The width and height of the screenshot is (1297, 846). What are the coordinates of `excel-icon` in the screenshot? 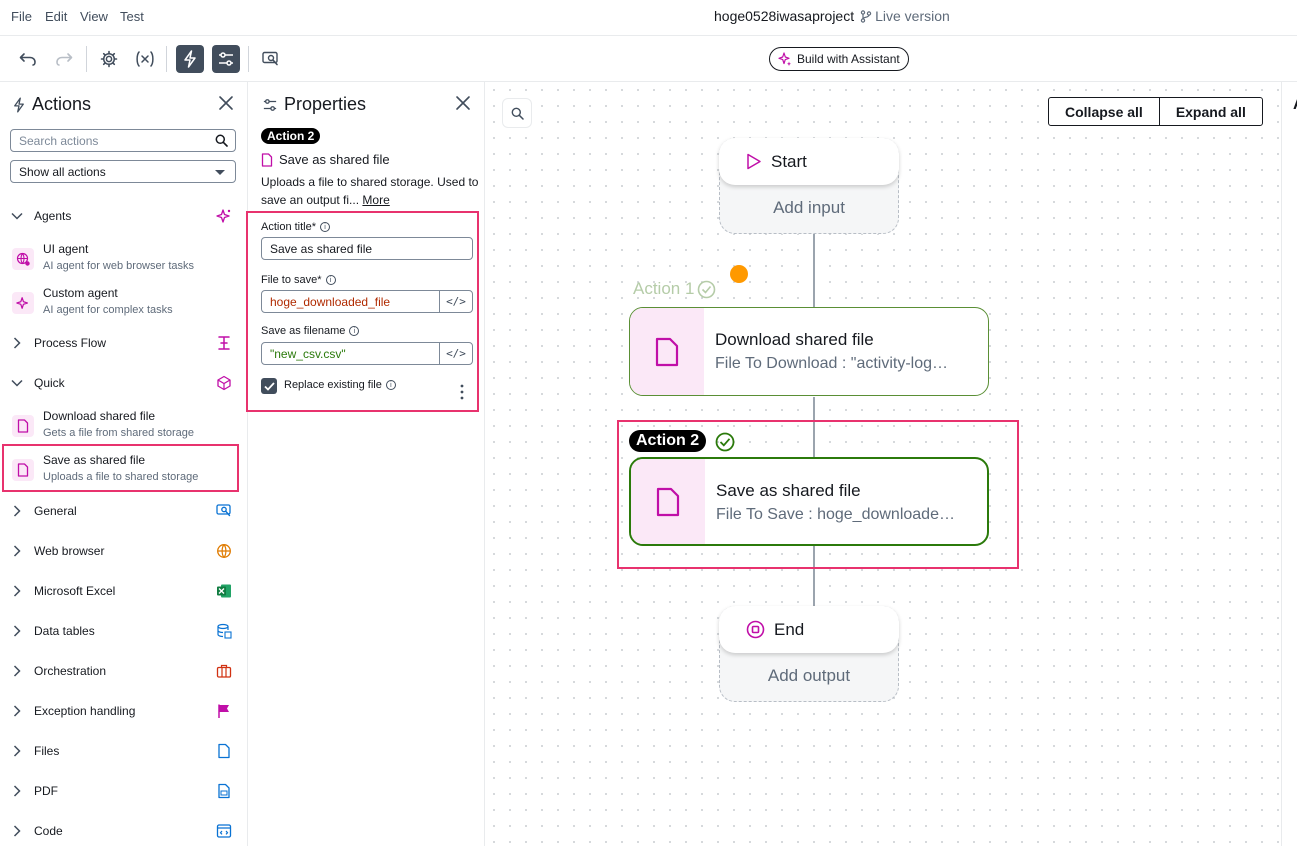 It's located at (224, 591).